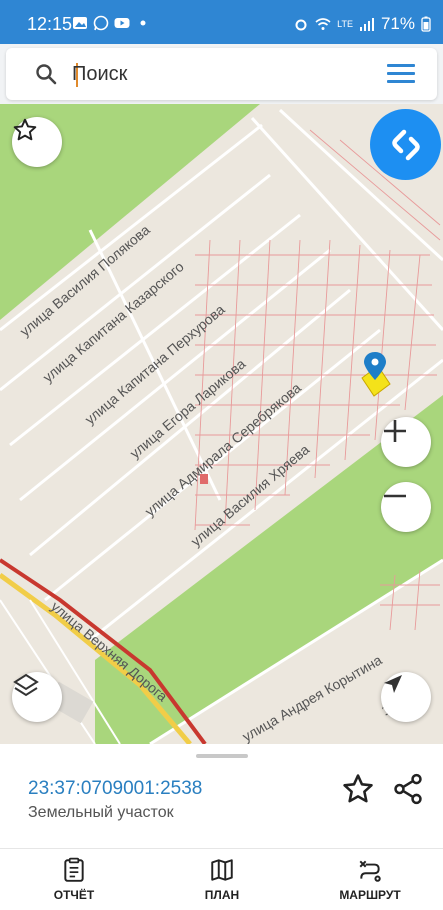 The width and height of the screenshot is (443, 910). I want to click on my-location-button, so click(406, 697).